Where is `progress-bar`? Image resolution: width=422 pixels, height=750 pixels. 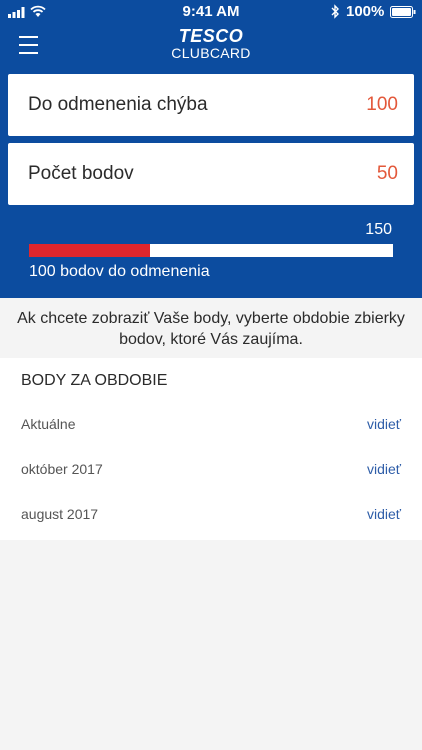
progress-bar is located at coordinates (211, 250).